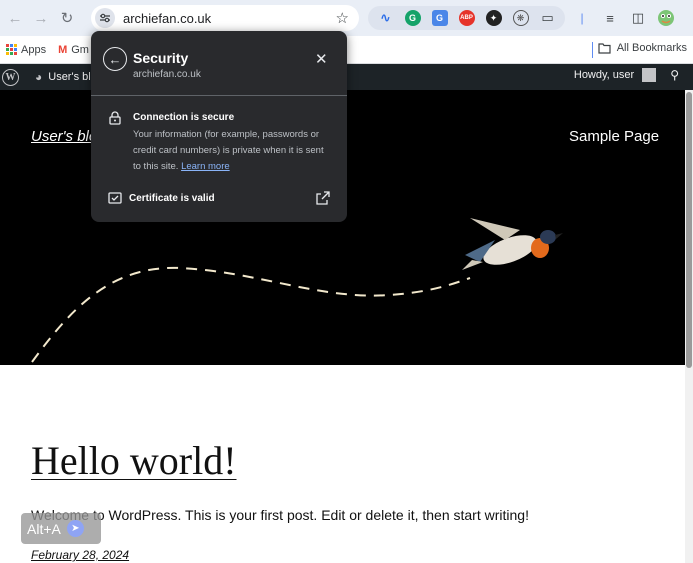 This screenshot has height=563, width=693. I want to click on apps-bookmark: Apps, so click(26, 50).